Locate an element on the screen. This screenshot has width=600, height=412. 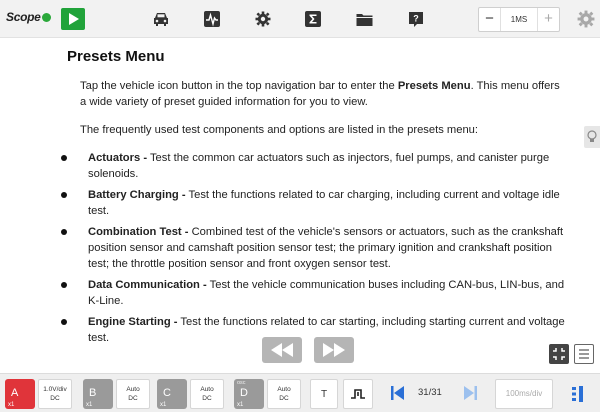
fast-forward-button is located at coordinates (334, 350).